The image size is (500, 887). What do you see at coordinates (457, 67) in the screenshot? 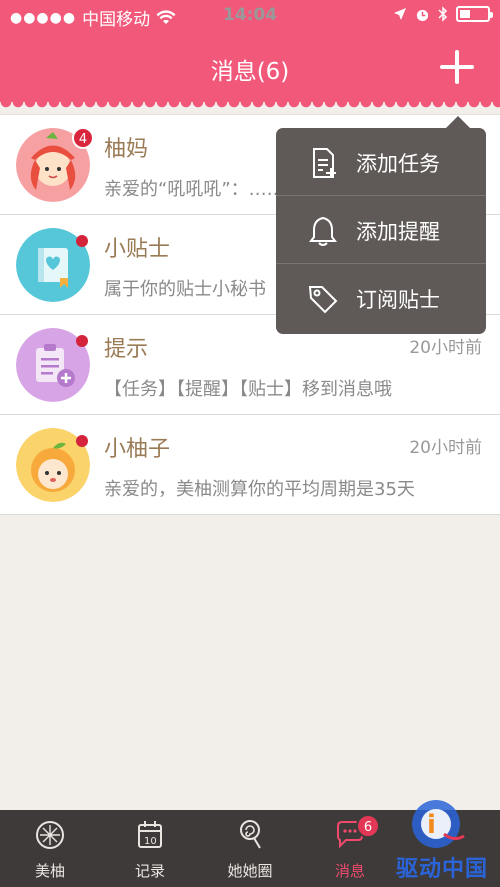
I see `add-button` at bounding box center [457, 67].